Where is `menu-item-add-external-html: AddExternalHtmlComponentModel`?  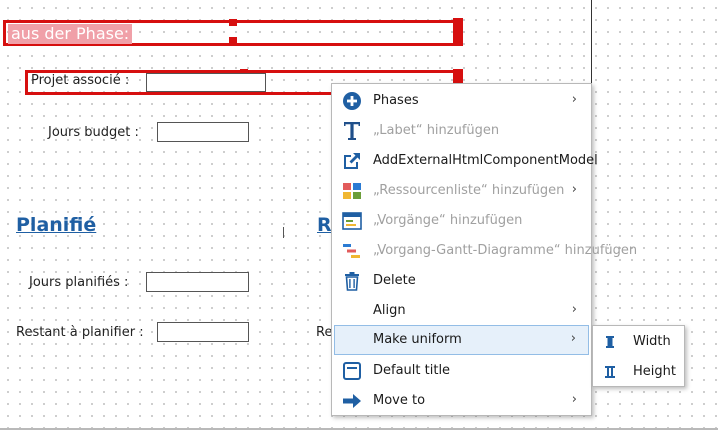 menu-item-add-external-html: AddExternalHtmlComponentModel is located at coordinates (466, 161).